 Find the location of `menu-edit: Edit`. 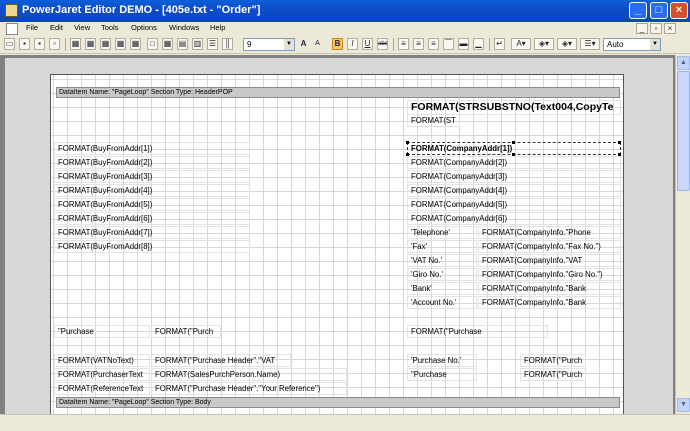

menu-edit: Edit is located at coordinates (56, 27).